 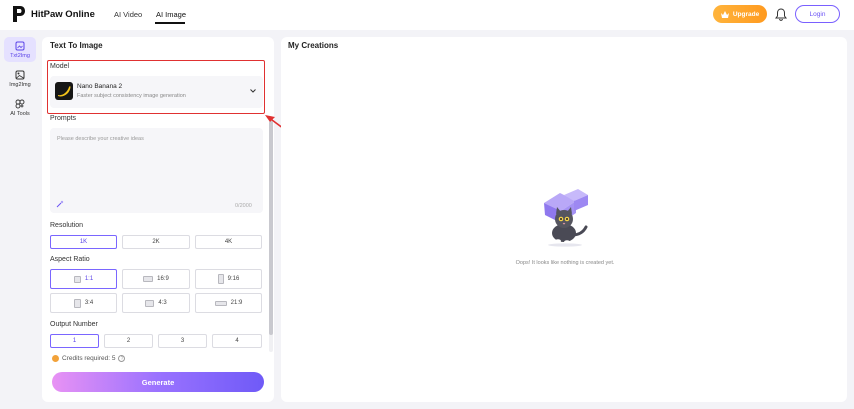 What do you see at coordinates (83, 242) in the screenshot?
I see `resolution-1k-button: 1K` at bounding box center [83, 242].